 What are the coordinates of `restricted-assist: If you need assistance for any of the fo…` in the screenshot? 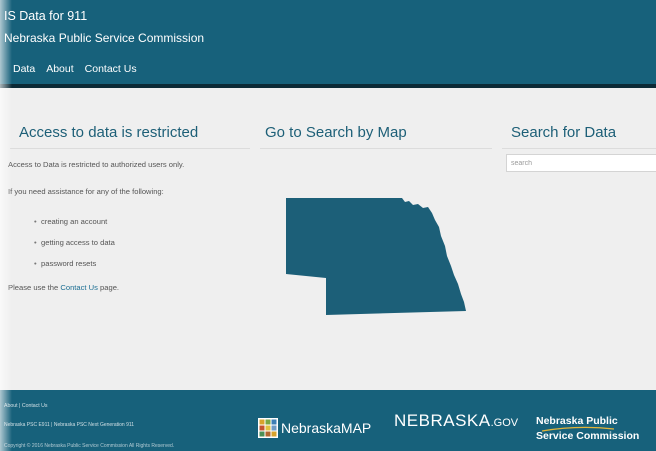 It's located at (86, 191).